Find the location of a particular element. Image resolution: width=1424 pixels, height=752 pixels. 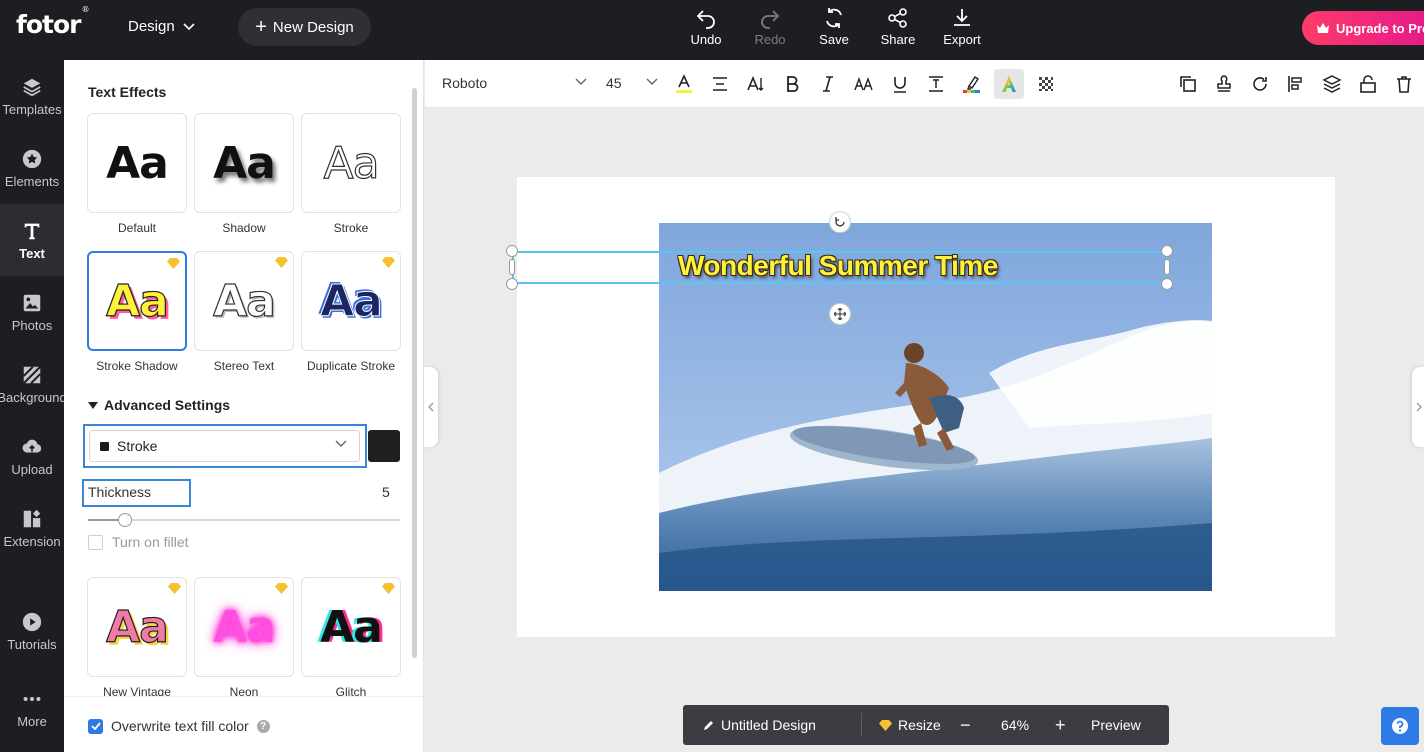

expand-right-panel-button is located at coordinates (1418, 407).